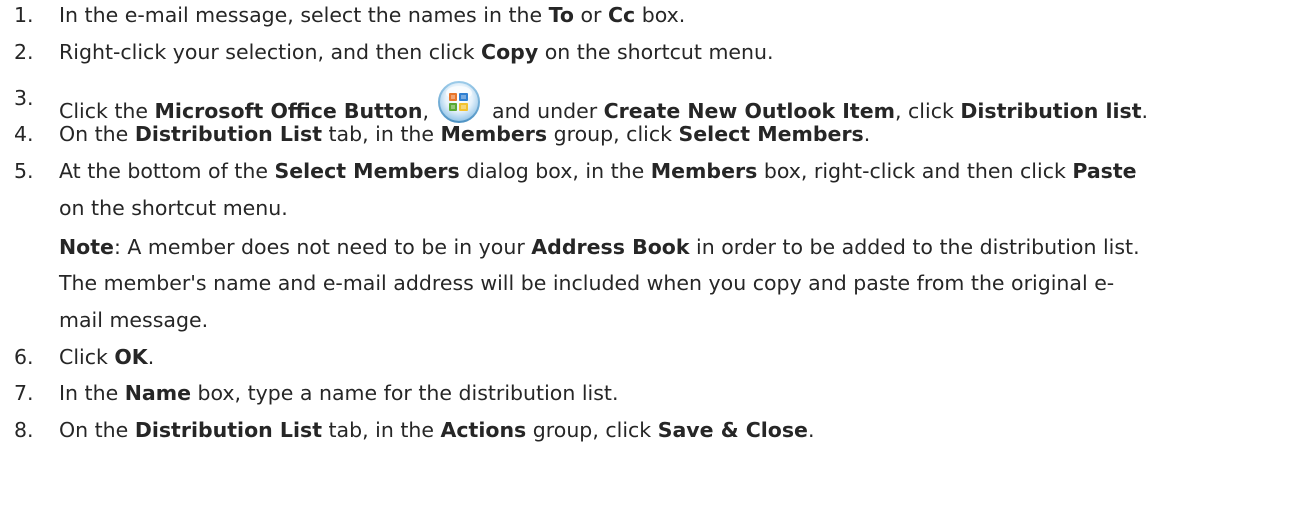 Image resolution: width=1312 pixels, height=512 pixels. Describe the element at coordinates (24, 393) in the screenshot. I see `step-number: 7.` at that location.